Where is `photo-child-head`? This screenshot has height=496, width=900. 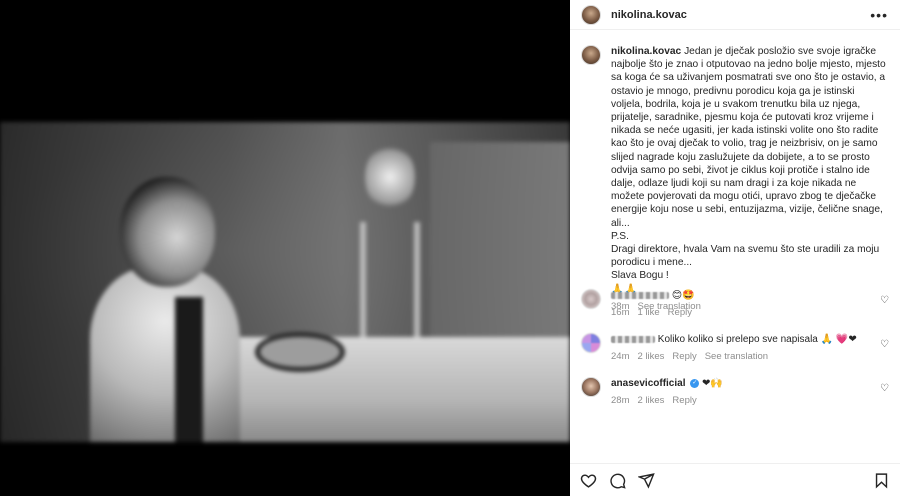 photo-child-head is located at coordinates (167, 232).